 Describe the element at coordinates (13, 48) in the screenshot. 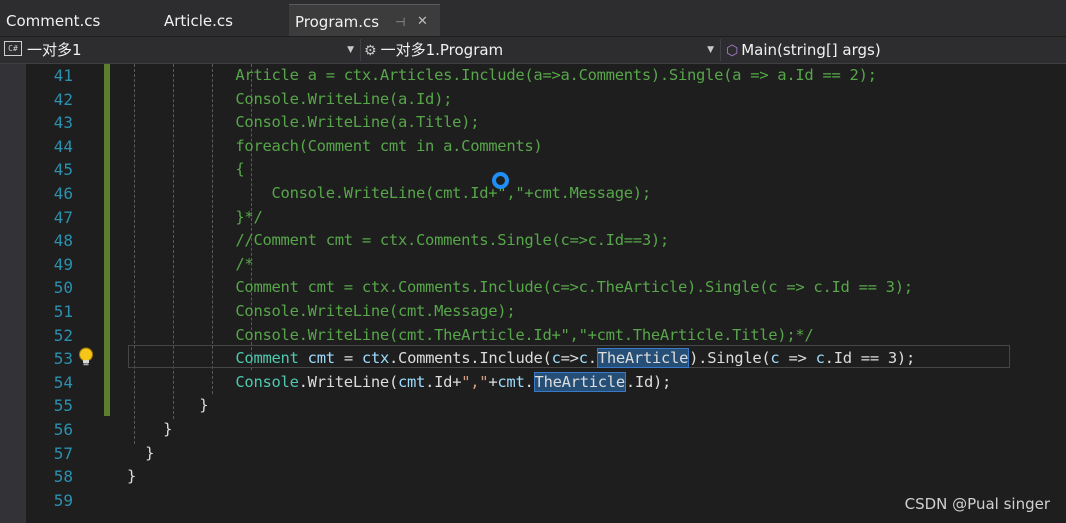

I see `csharp-project-icon: C#` at that location.